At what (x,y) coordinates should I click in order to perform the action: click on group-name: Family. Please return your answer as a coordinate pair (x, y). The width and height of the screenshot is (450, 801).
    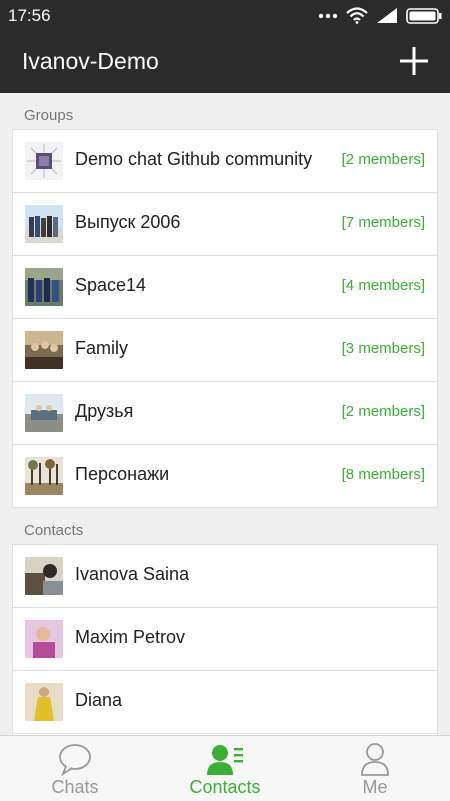
    Looking at the image, I should click on (101, 348).